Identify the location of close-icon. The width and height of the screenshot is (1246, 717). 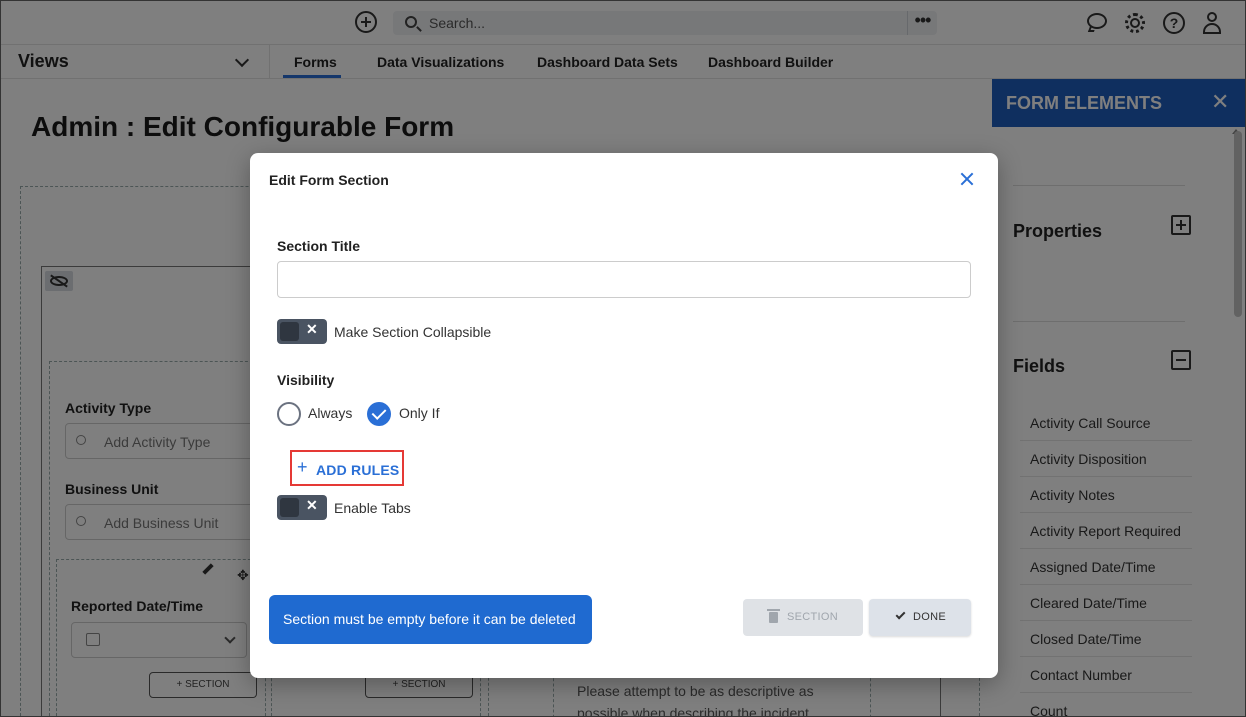
(967, 179).